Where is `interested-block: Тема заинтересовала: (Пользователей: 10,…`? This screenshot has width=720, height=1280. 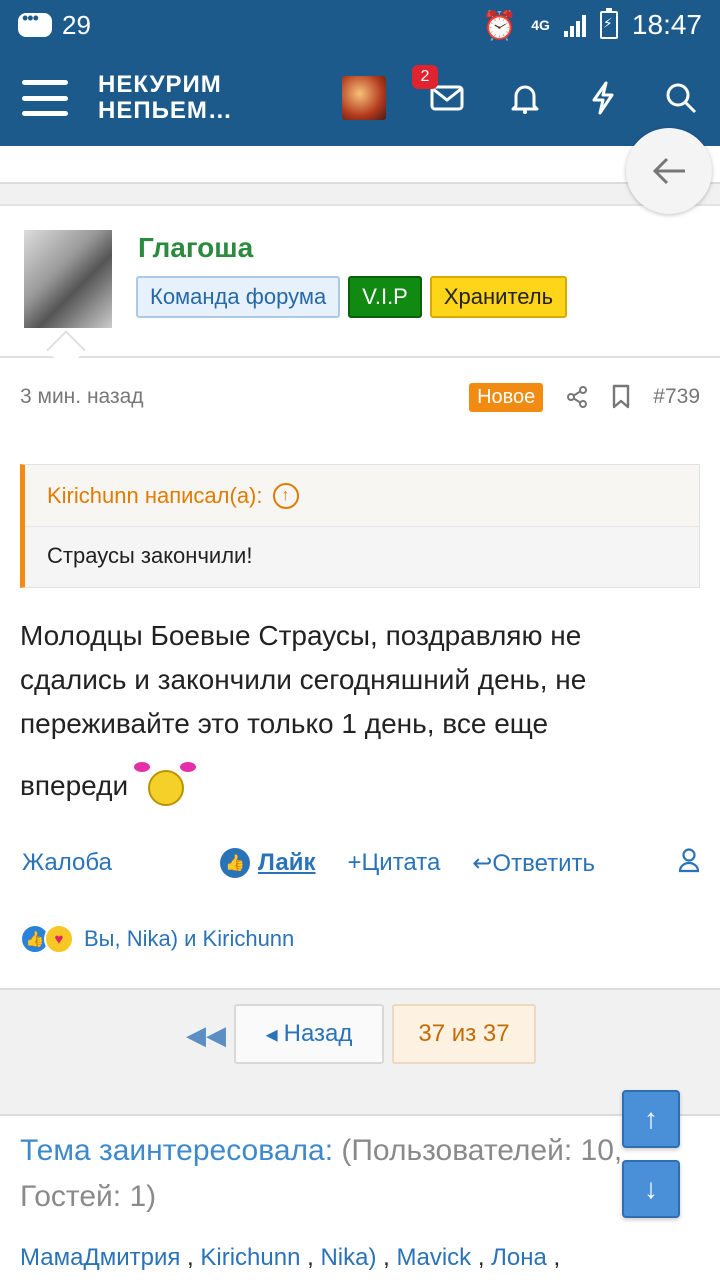 interested-block: Тема заинтересовала: (Пользователей: 10,… is located at coordinates (360, 1174).